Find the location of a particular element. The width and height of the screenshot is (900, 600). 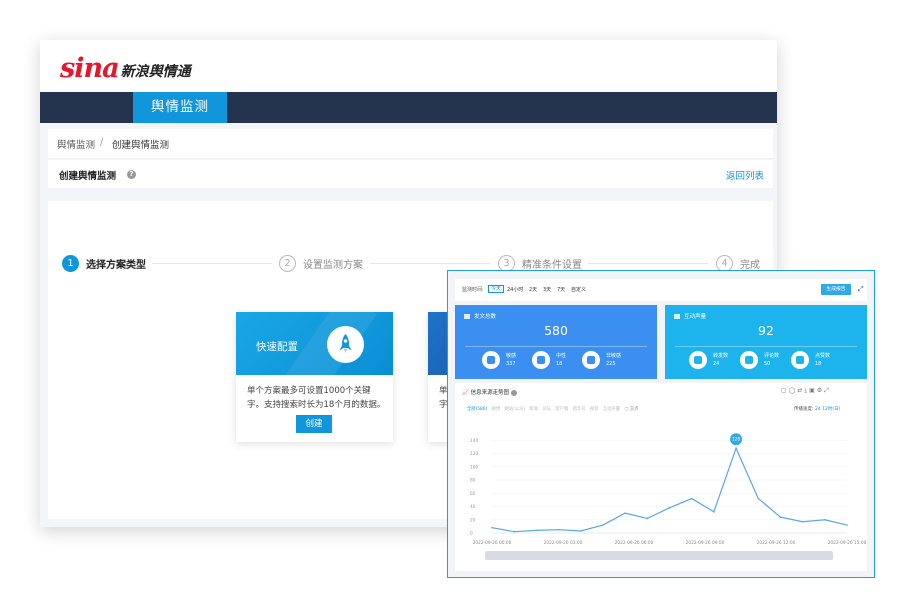

mail-icon is located at coordinates (541, 360).